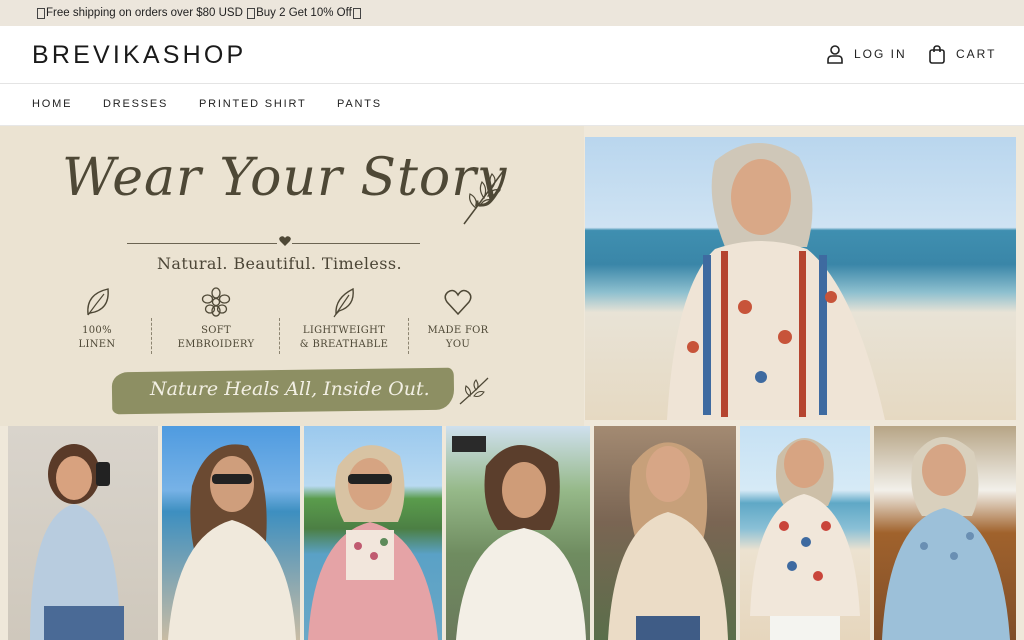 Image resolution: width=1024 pixels, height=640 pixels. Describe the element at coordinates (484, 197) in the screenshot. I see `leaf-sprig-icon` at that location.